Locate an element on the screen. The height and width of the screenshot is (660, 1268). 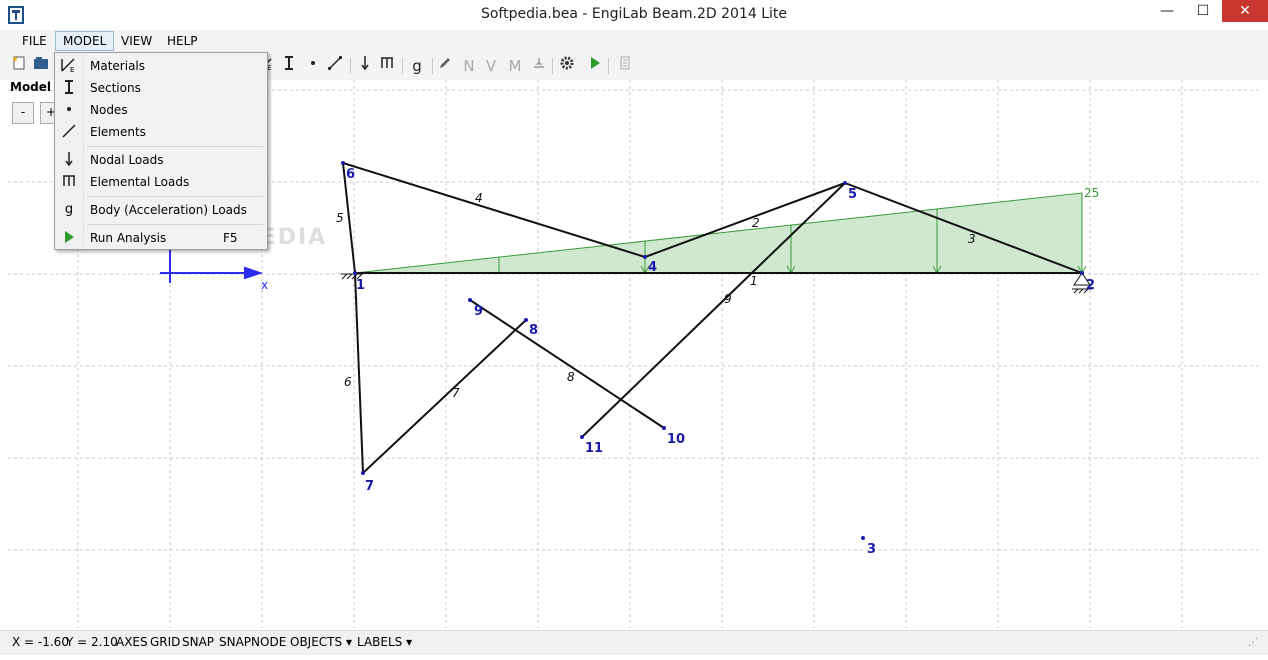
elemental-load-icon is located at coordinates (69, 182).